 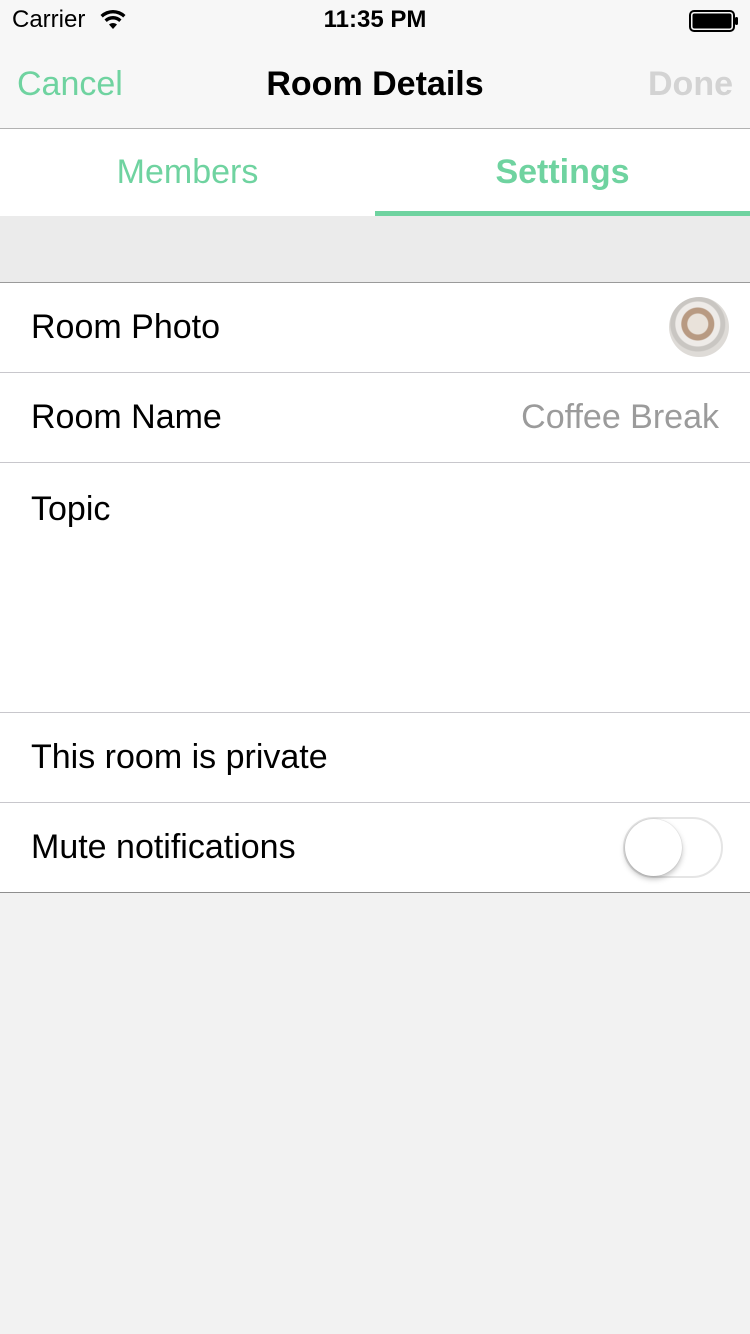 I want to click on tab-bar: Members Settings, so click(x=375, y=172).